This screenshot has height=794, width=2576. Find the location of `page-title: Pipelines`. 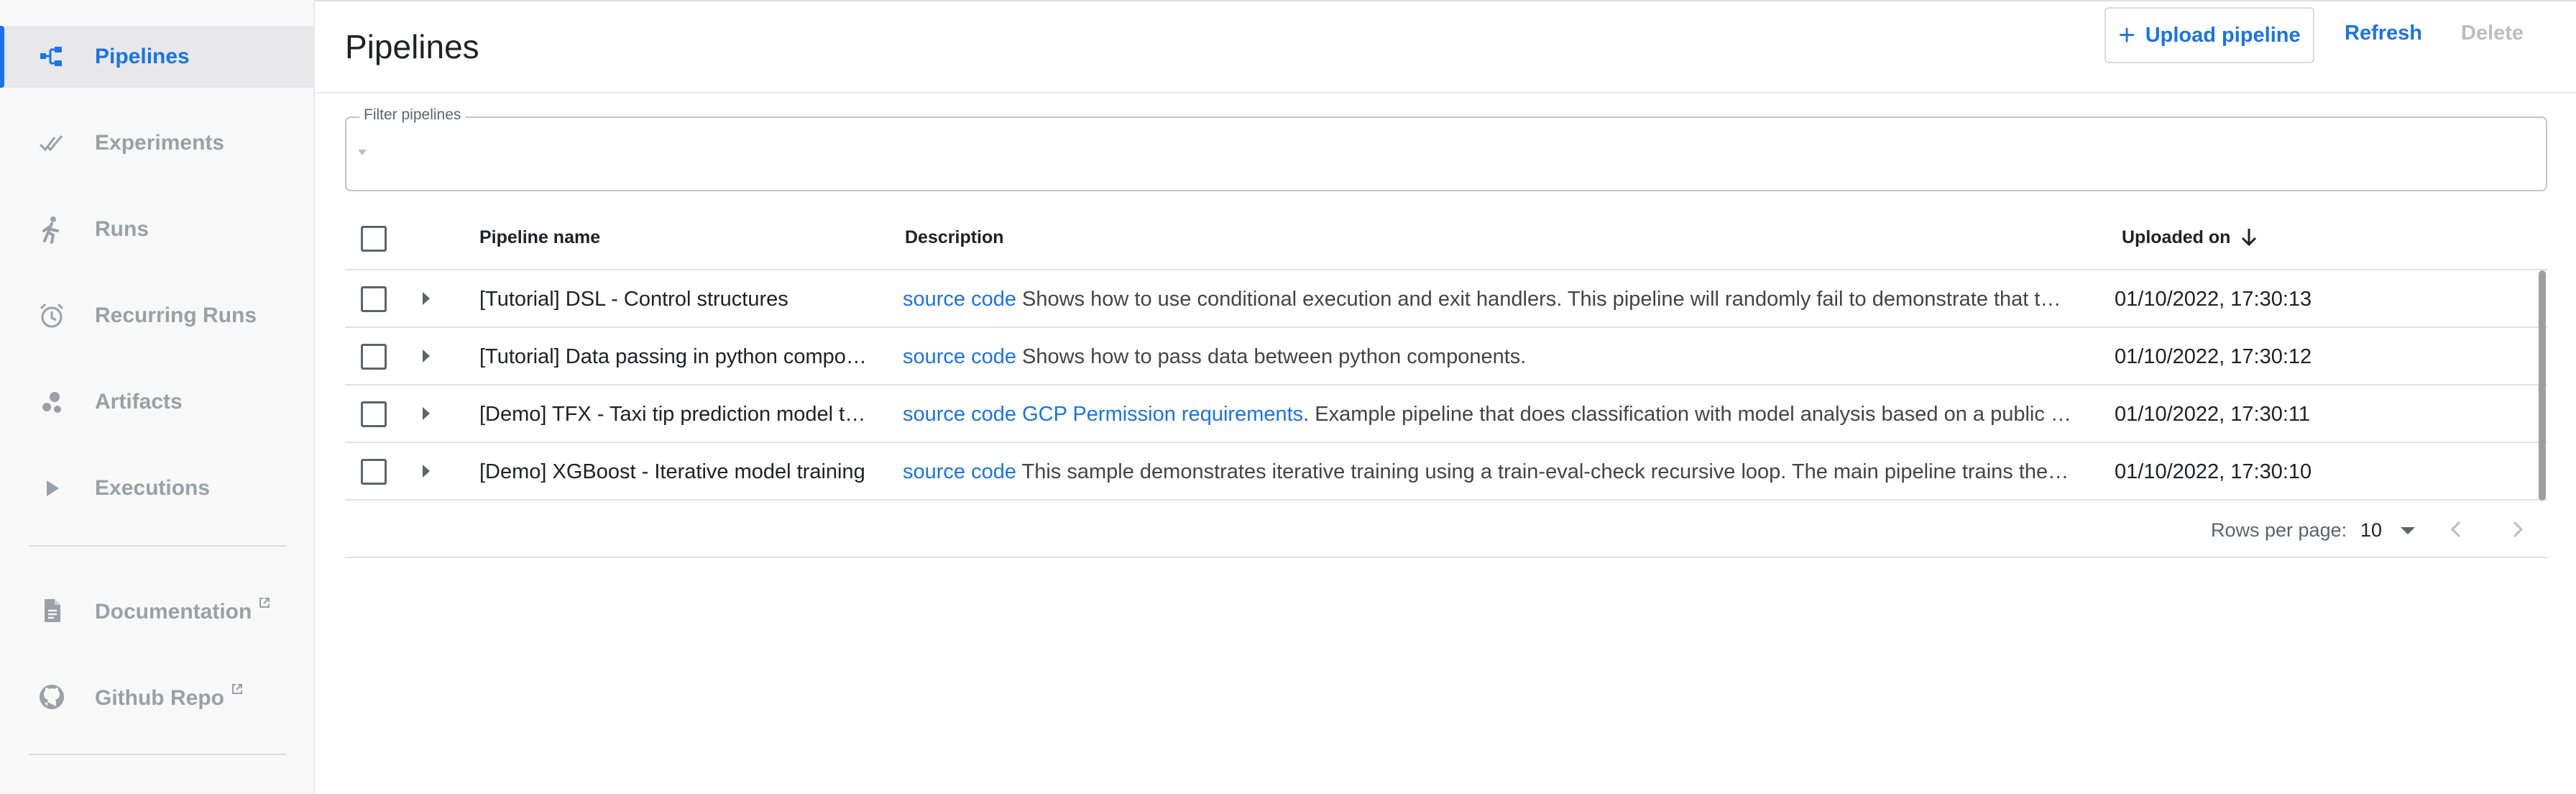

page-title: Pipelines is located at coordinates (412, 46).